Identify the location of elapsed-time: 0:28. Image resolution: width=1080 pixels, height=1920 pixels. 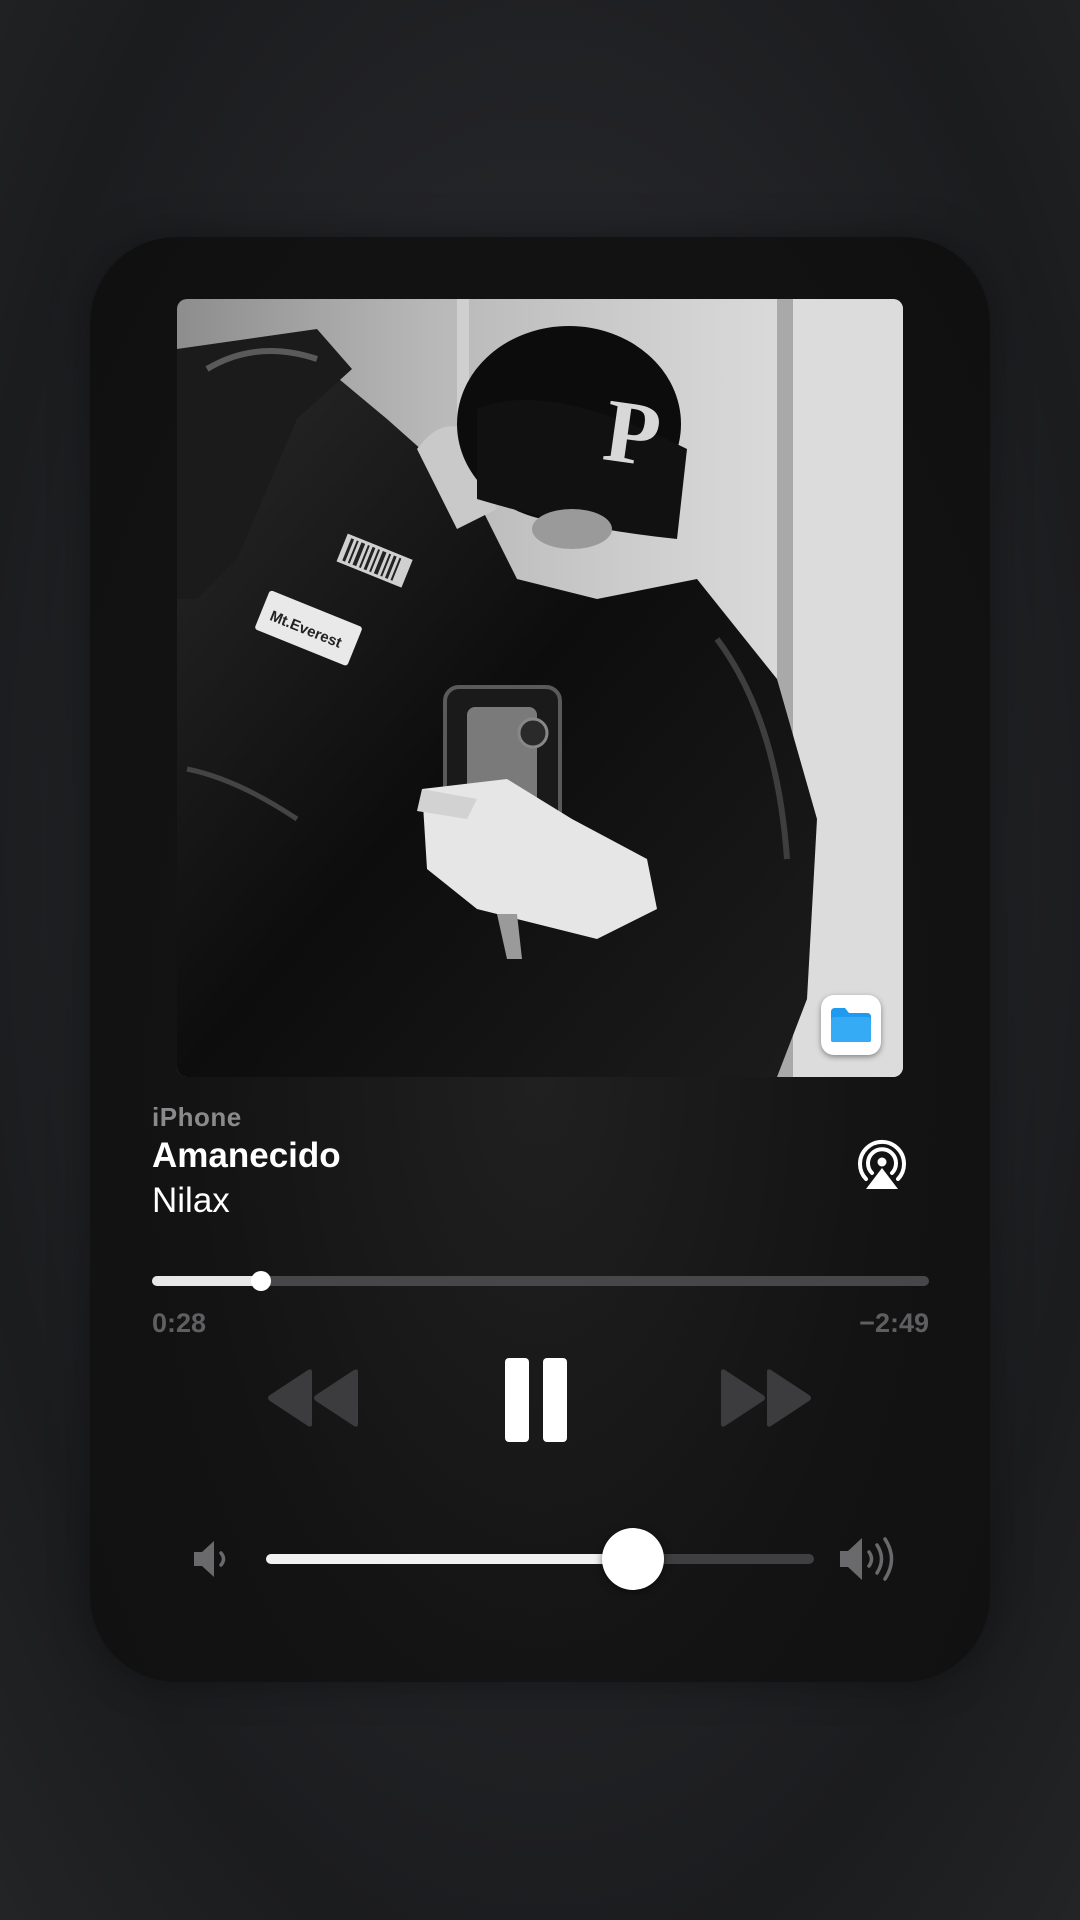
(179, 1323).